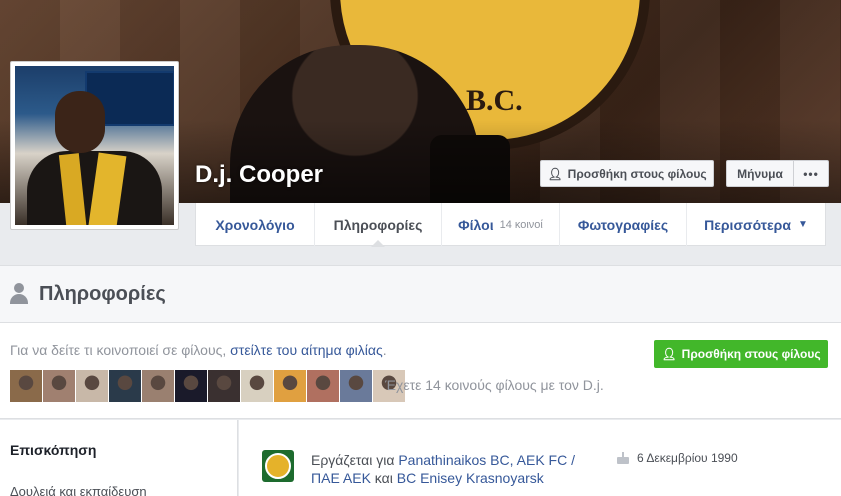 The height and width of the screenshot is (496, 841). I want to click on sidebar-item-overview: Επισκόπηση, so click(53, 450).